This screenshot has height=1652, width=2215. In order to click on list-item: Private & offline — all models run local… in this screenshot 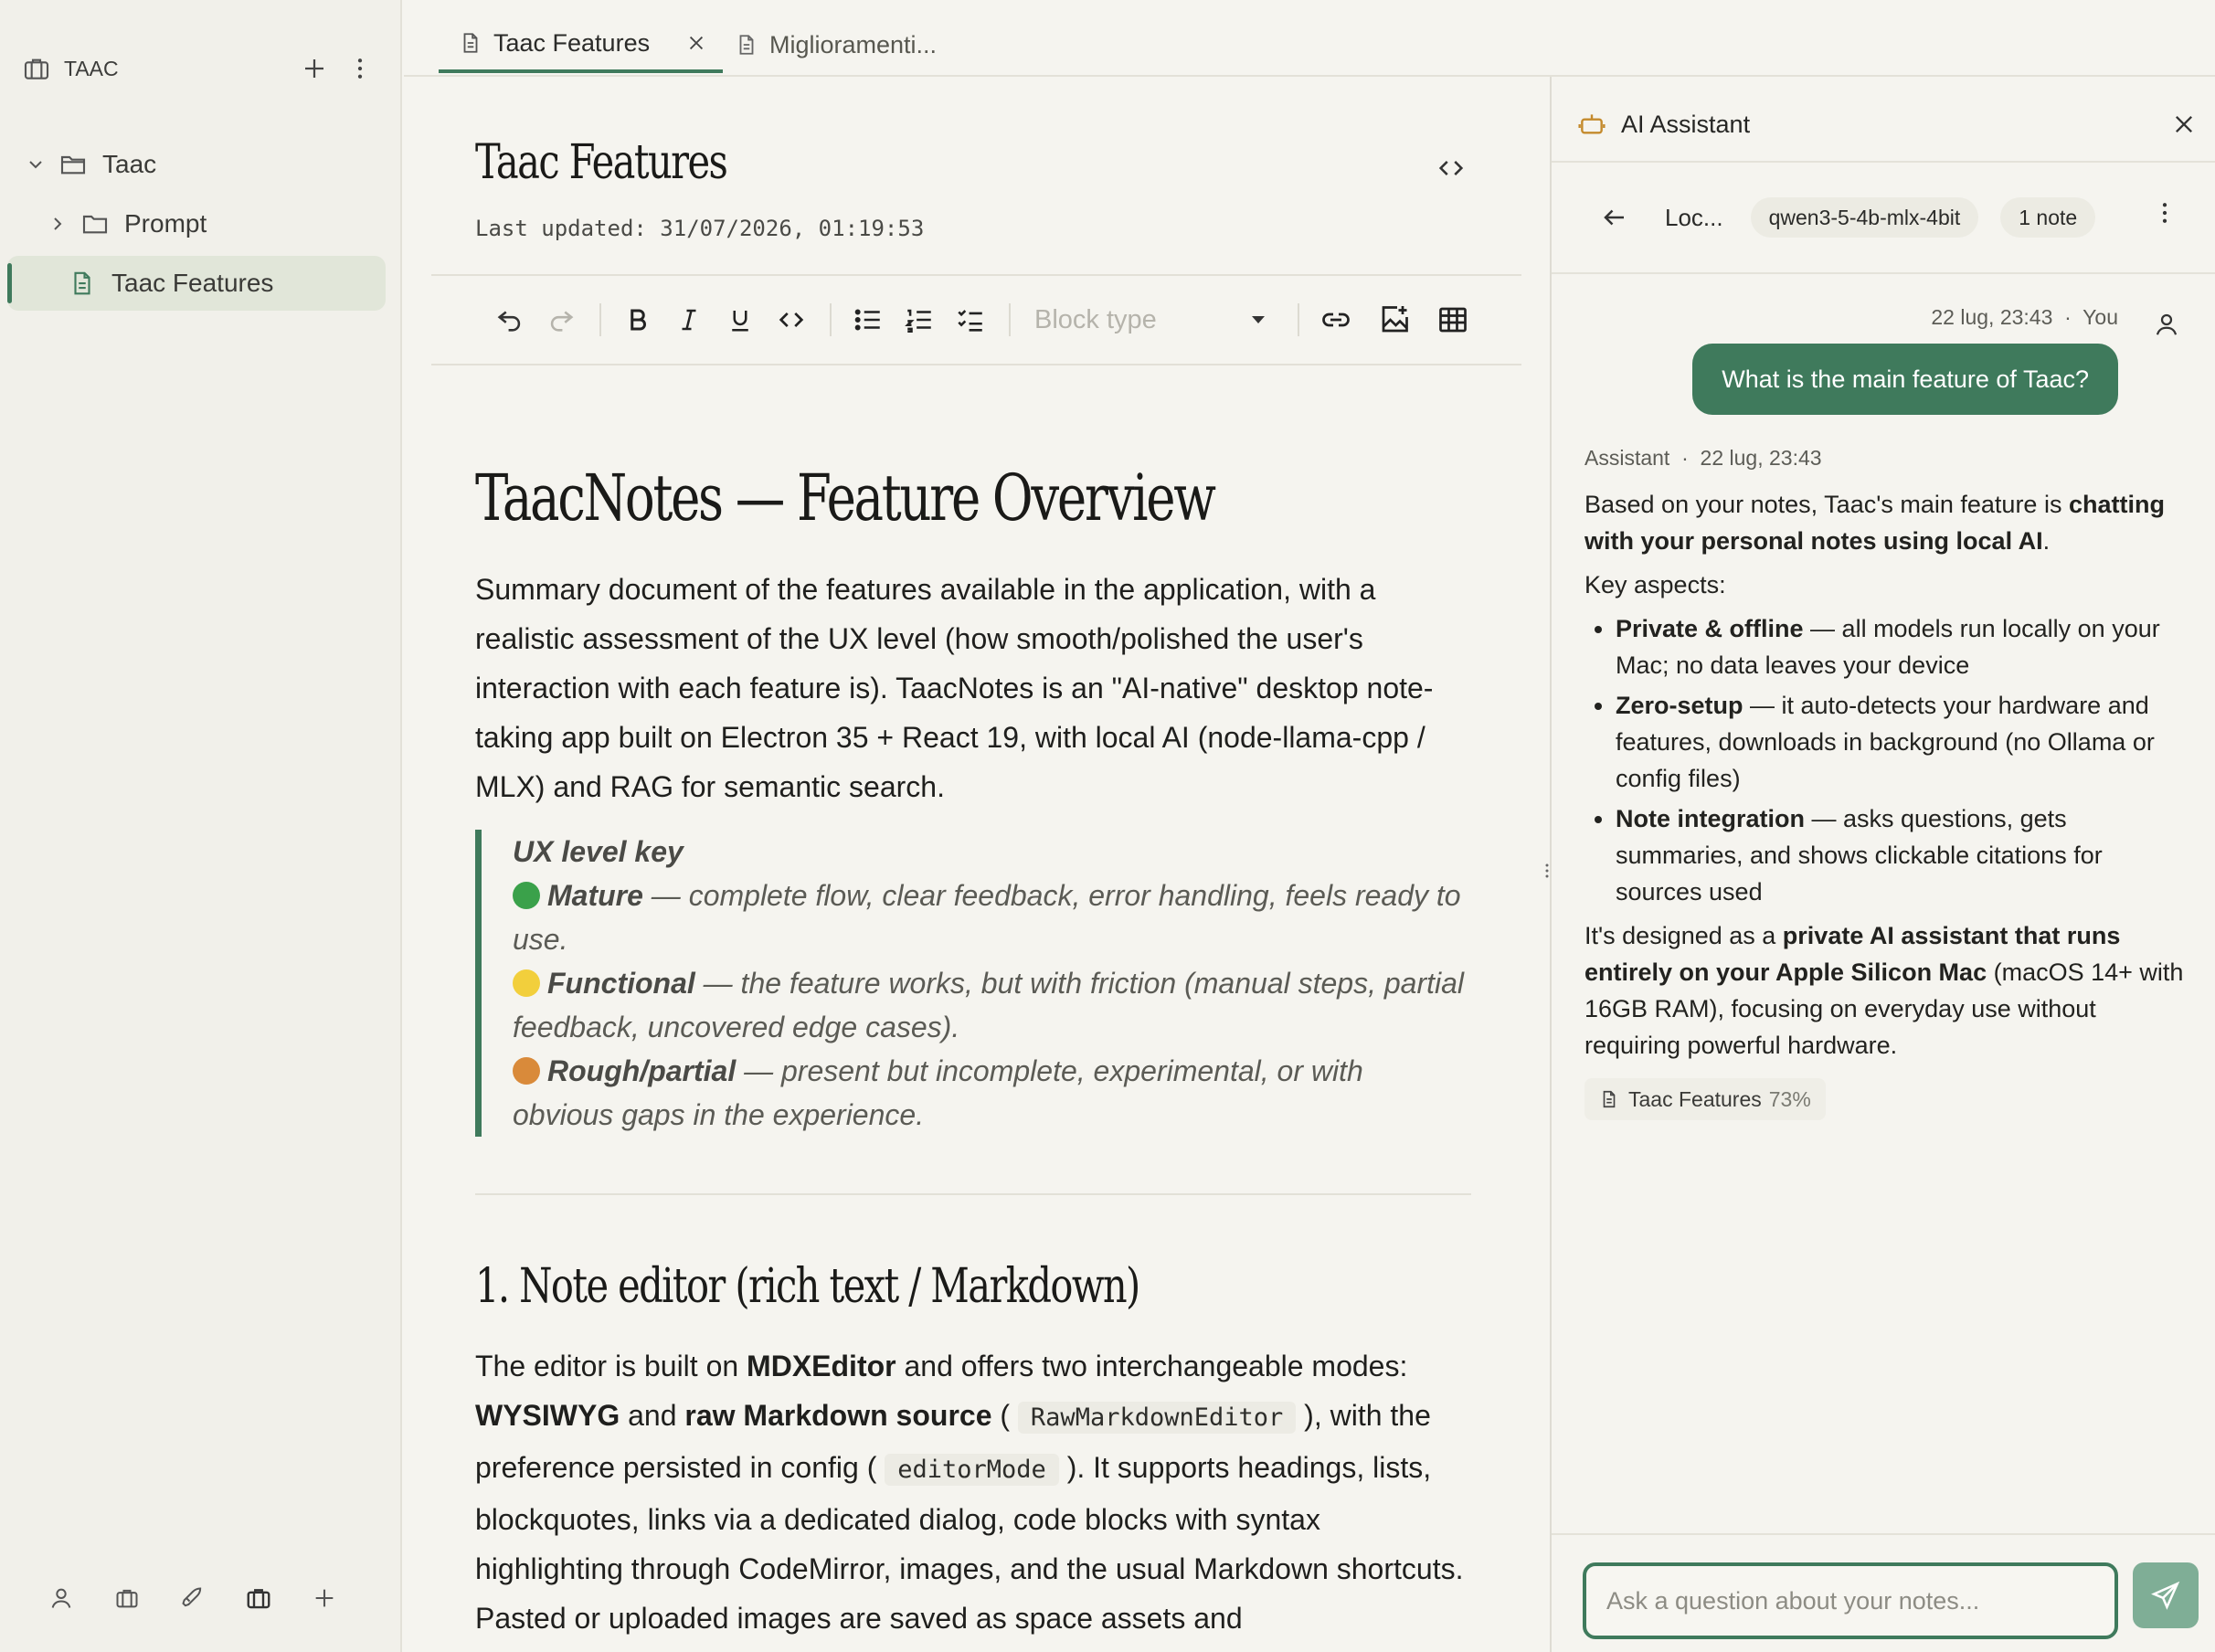, I will do `click(1902, 647)`.